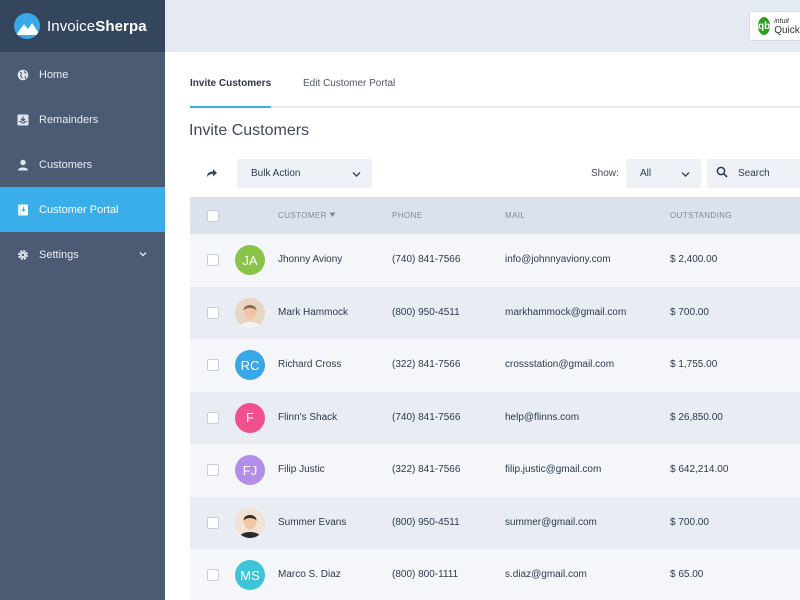 The width and height of the screenshot is (800, 600). Describe the element at coordinates (313, 312) in the screenshot. I see `customer-name: Mark Hammock` at that location.